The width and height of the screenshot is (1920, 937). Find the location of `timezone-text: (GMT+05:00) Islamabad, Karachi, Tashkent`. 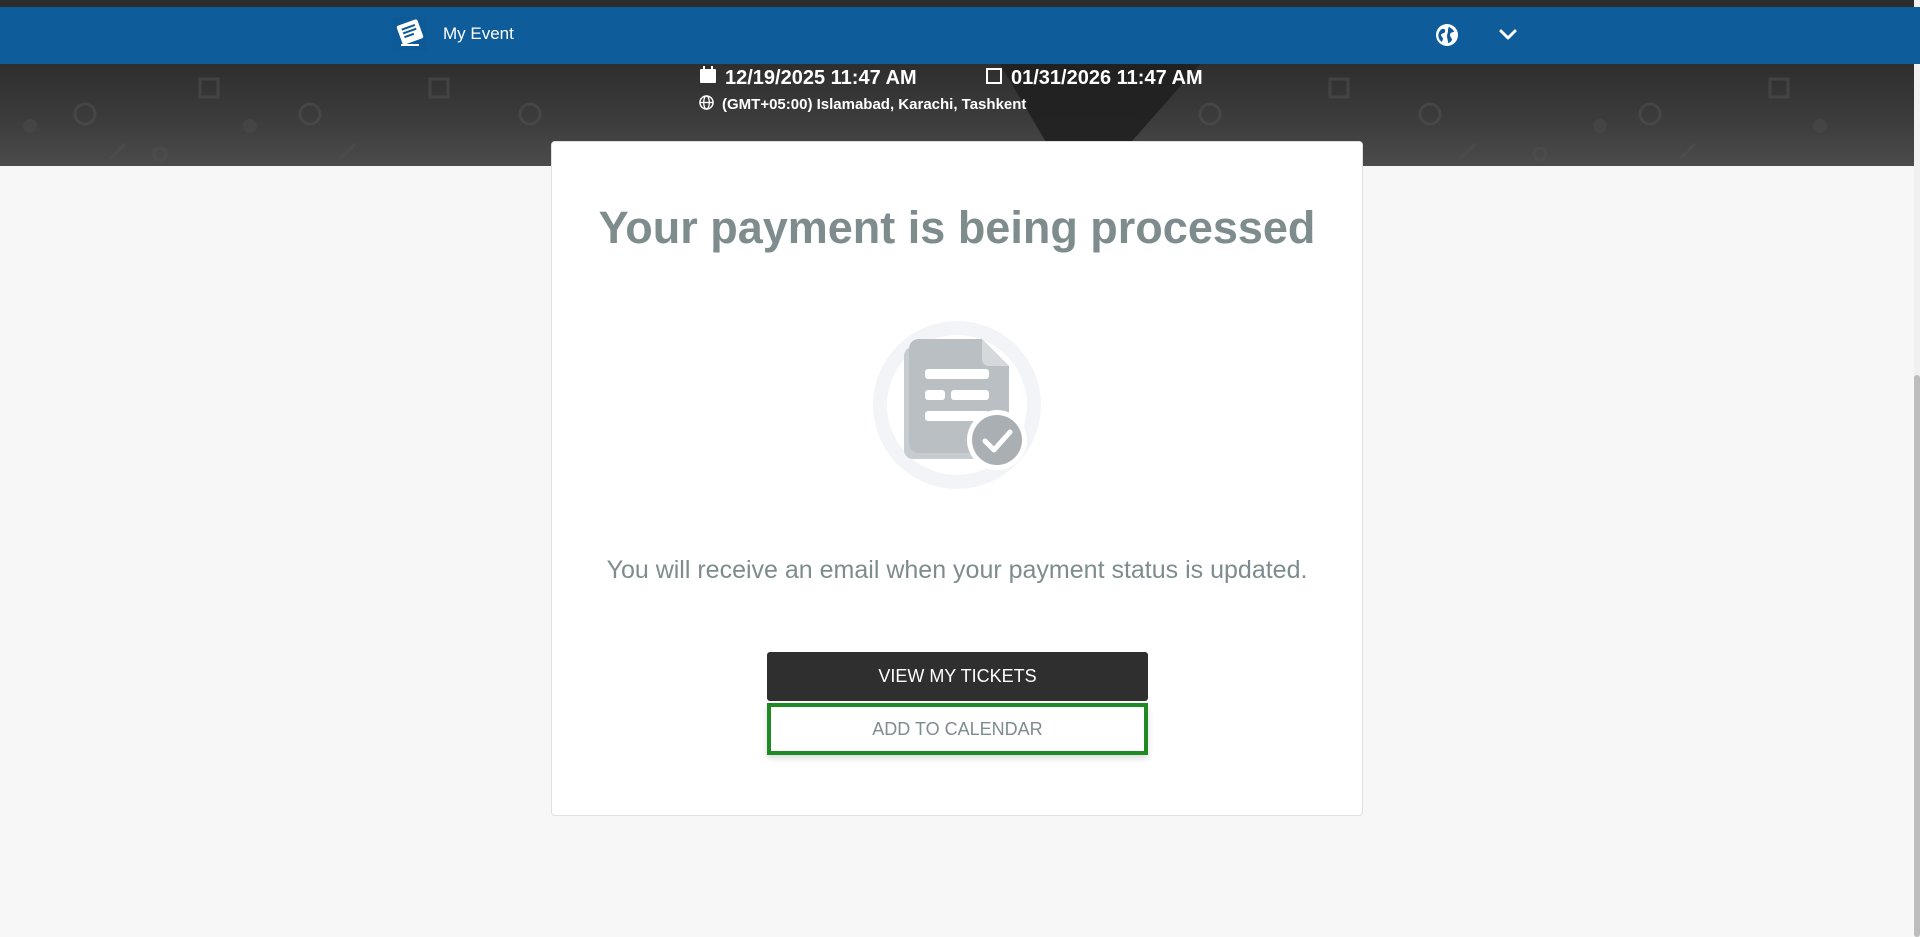

timezone-text: (GMT+05:00) Islamabad, Karachi, Tashkent is located at coordinates (874, 104).